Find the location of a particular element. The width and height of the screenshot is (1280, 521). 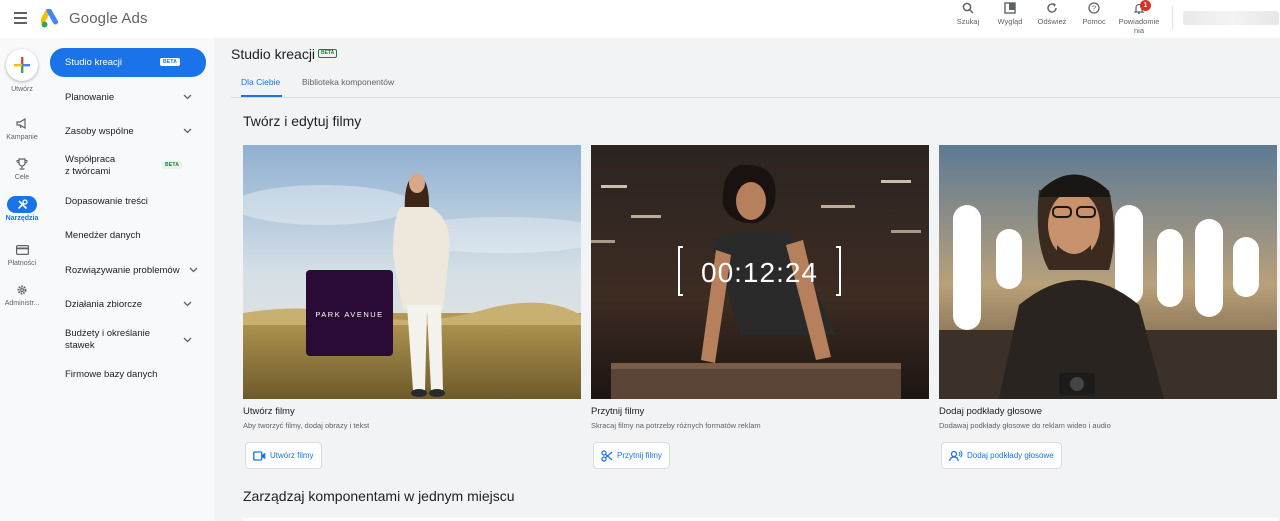

appearance-label: Wygląd is located at coordinates (1010, 21).